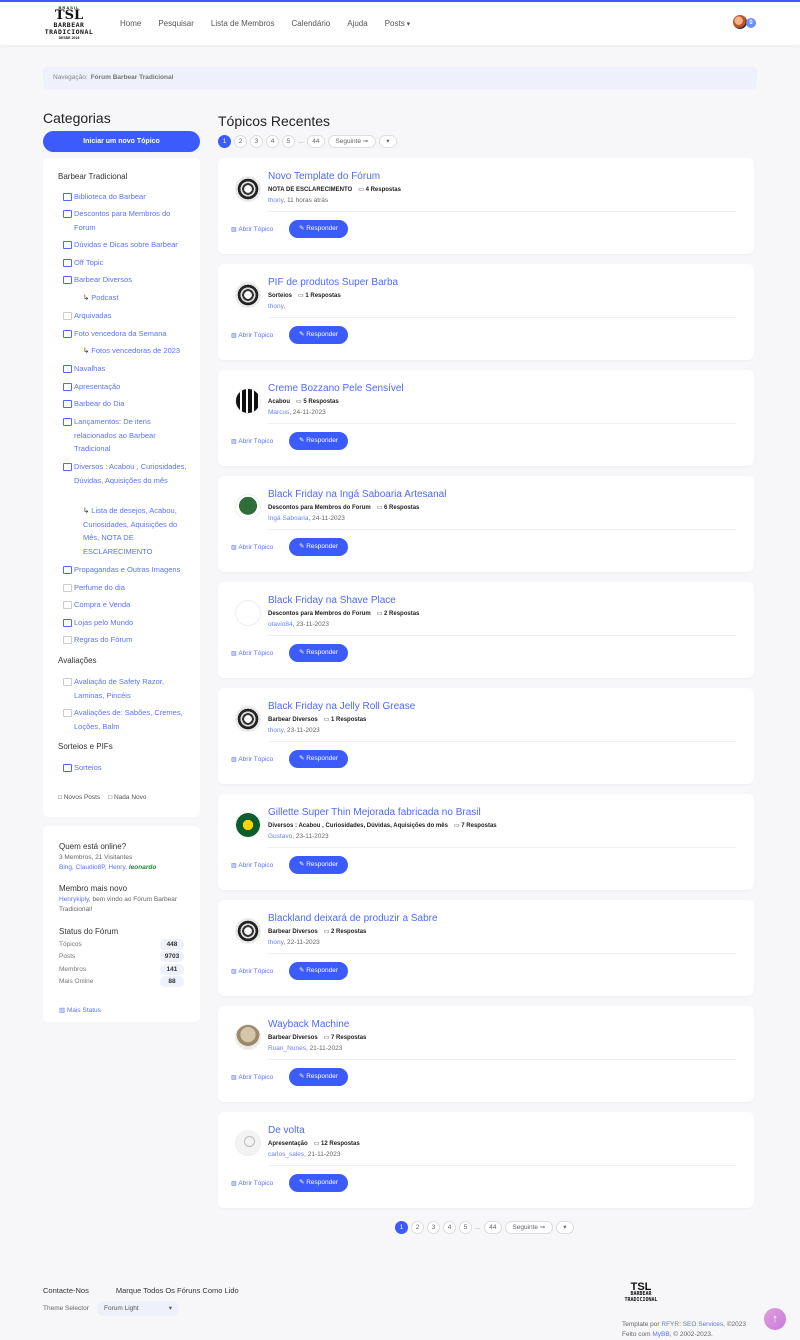 The width and height of the screenshot is (800, 1340). Describe the element at coordinates (128, 588) in the screenshot. I see `forum-link: Perfume do dia` at that location.